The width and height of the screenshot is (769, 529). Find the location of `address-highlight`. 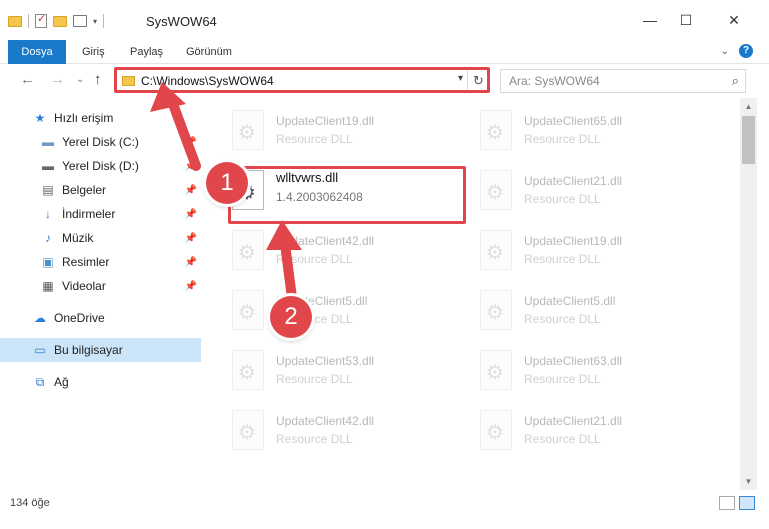

address-highlight is located at coordinates (302, 80).